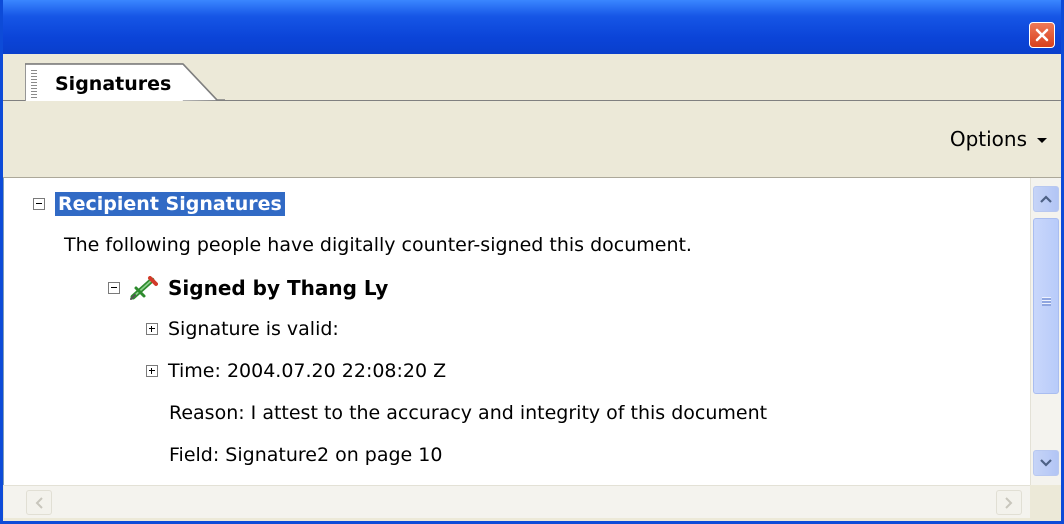 This screenshot has height=524, width=1064. What do you see at coordinates (1046, 301) in the screenshot?
I see `scroll-grip-icon` at bounding box center [1046, 301].